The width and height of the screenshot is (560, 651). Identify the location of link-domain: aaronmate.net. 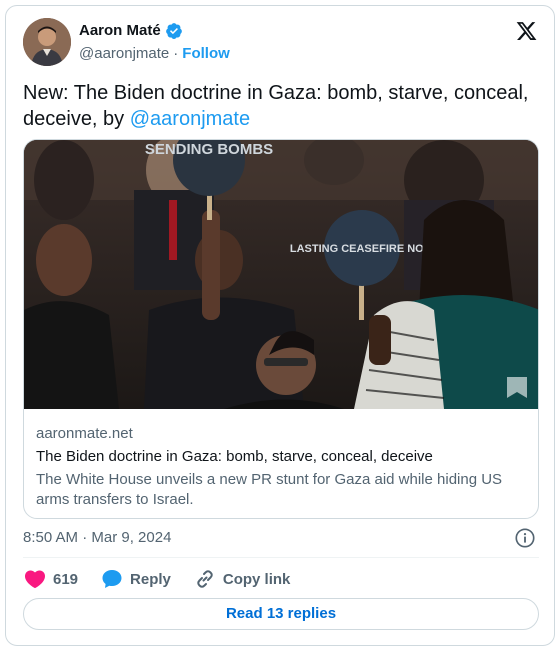
(84, 433).